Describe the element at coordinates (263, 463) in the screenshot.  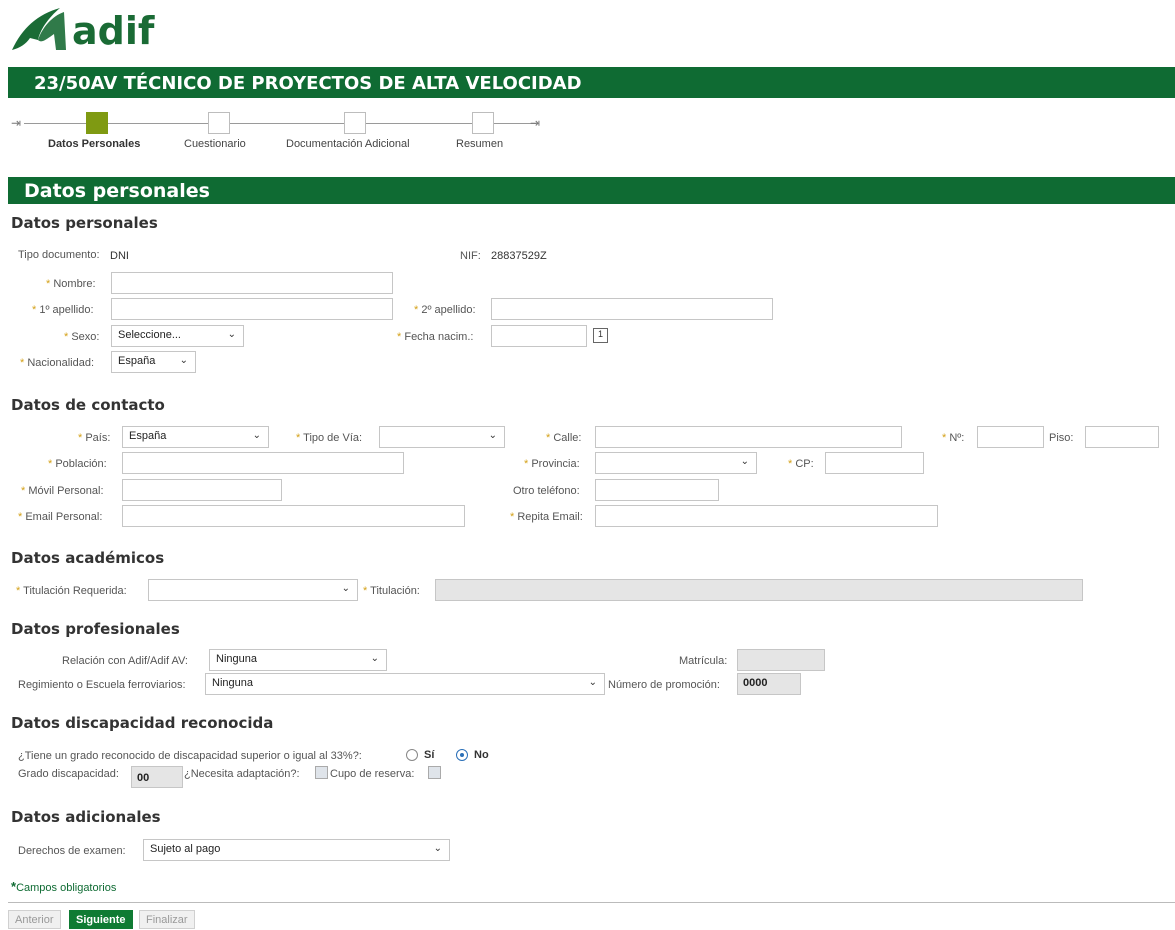
I see `poblacion-input` at that location.